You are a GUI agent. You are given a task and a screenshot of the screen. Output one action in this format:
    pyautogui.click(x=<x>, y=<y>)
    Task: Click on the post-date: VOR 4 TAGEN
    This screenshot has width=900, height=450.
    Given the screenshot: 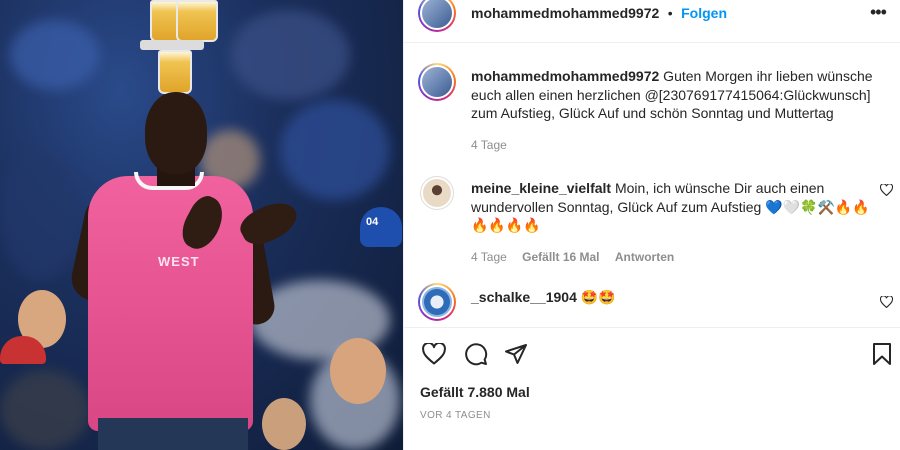 What is the action you would take?
    pyautogui.click(x=455, y=415)
    